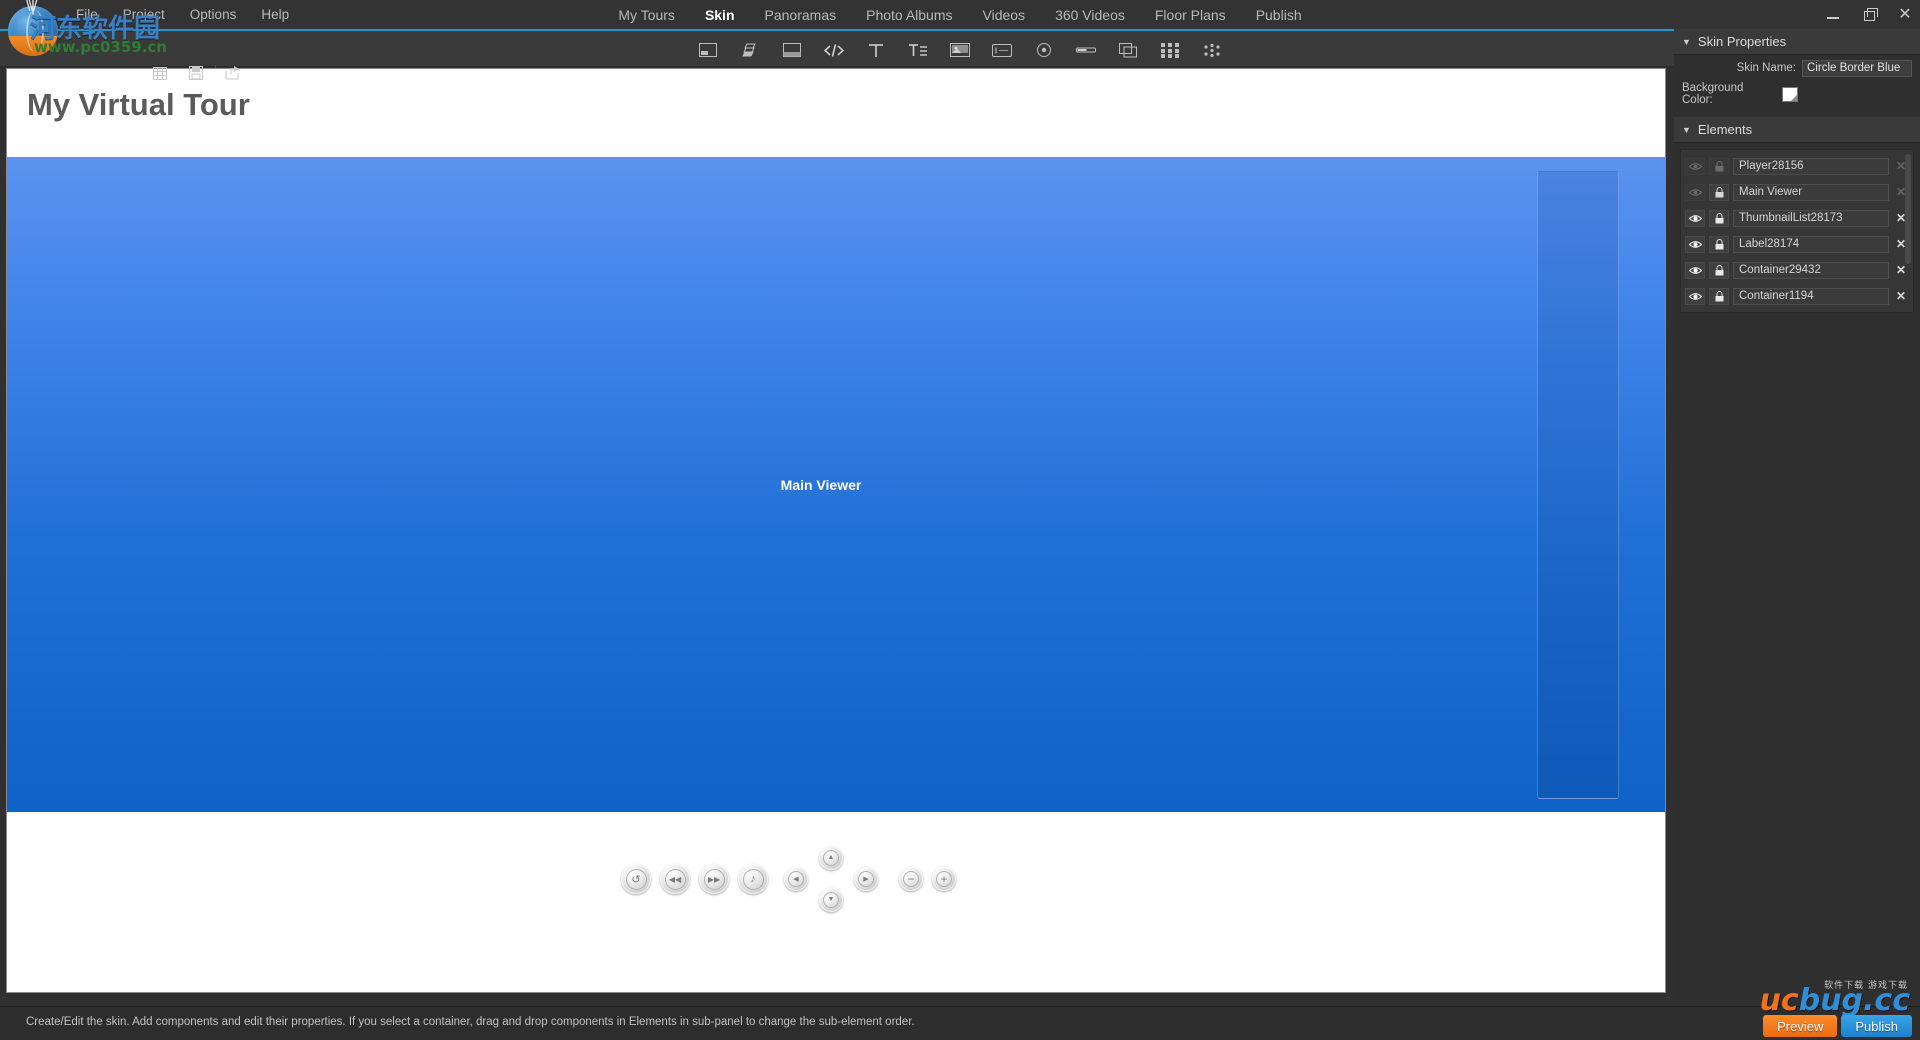 This screenshot has width=1920, height=1040. Describe the element at coordinates (909, 15) in the screenshot. I see `tab-photo-albums: Photo Albums` at that location.